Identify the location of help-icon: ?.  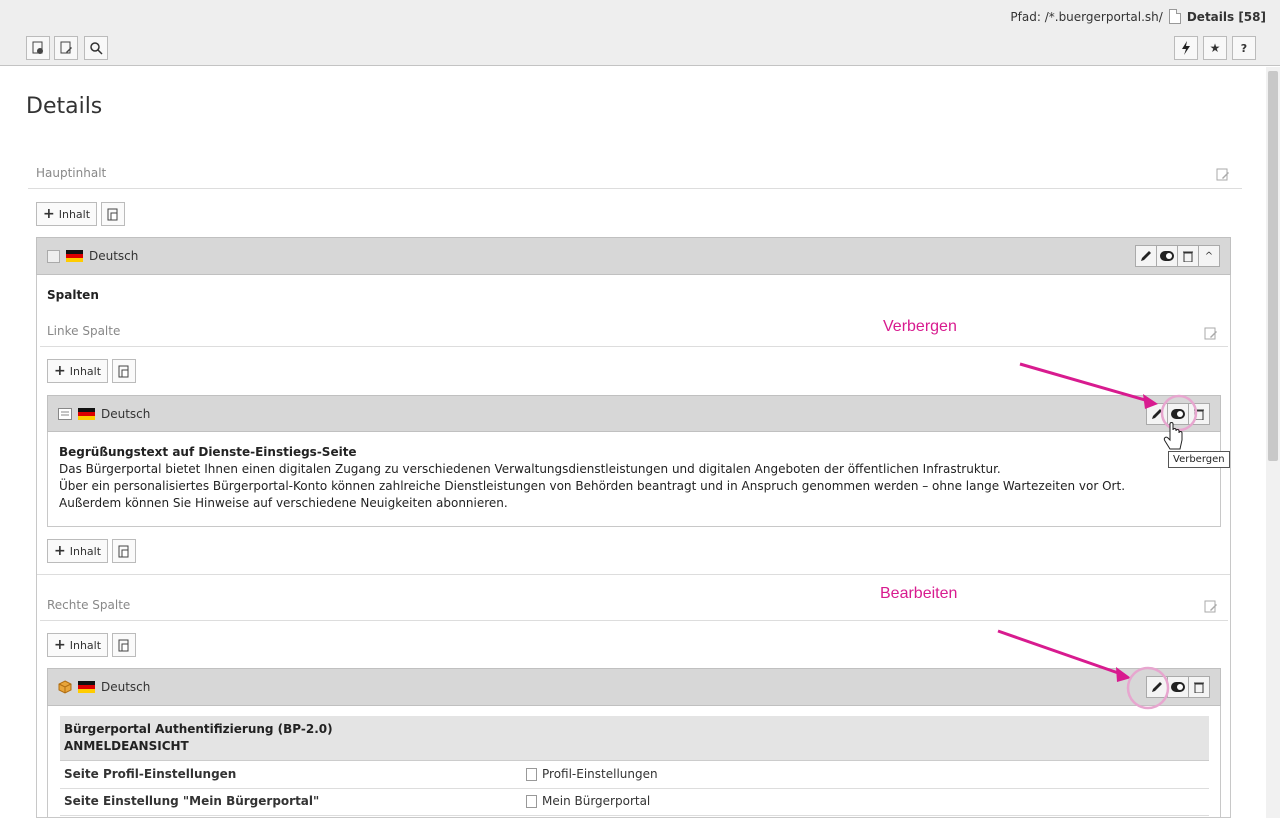
(1244, 48).